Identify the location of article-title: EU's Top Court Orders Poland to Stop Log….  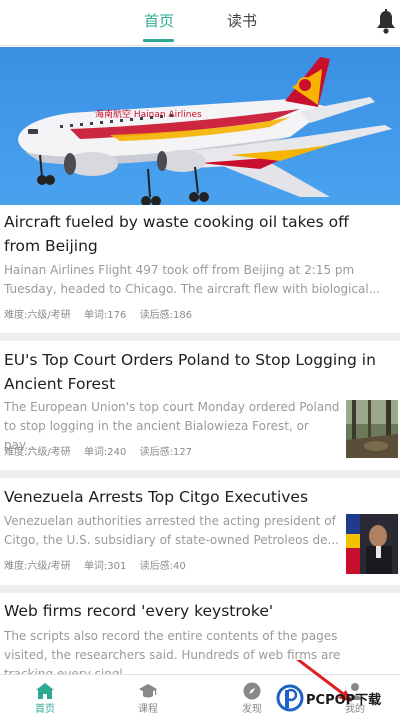
(192, 372).